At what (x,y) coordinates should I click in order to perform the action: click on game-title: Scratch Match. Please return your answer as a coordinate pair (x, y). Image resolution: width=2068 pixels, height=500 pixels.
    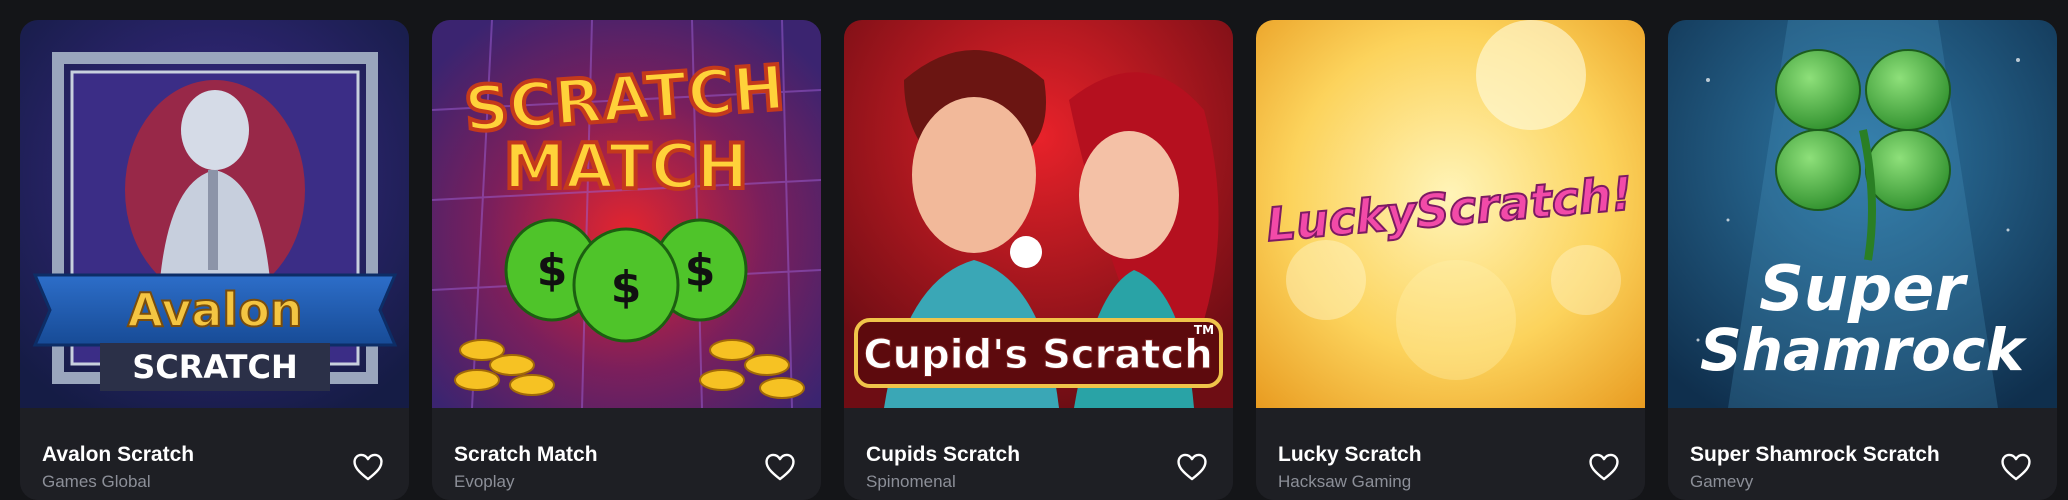
    Looking at the image, I should click on (526, 455).